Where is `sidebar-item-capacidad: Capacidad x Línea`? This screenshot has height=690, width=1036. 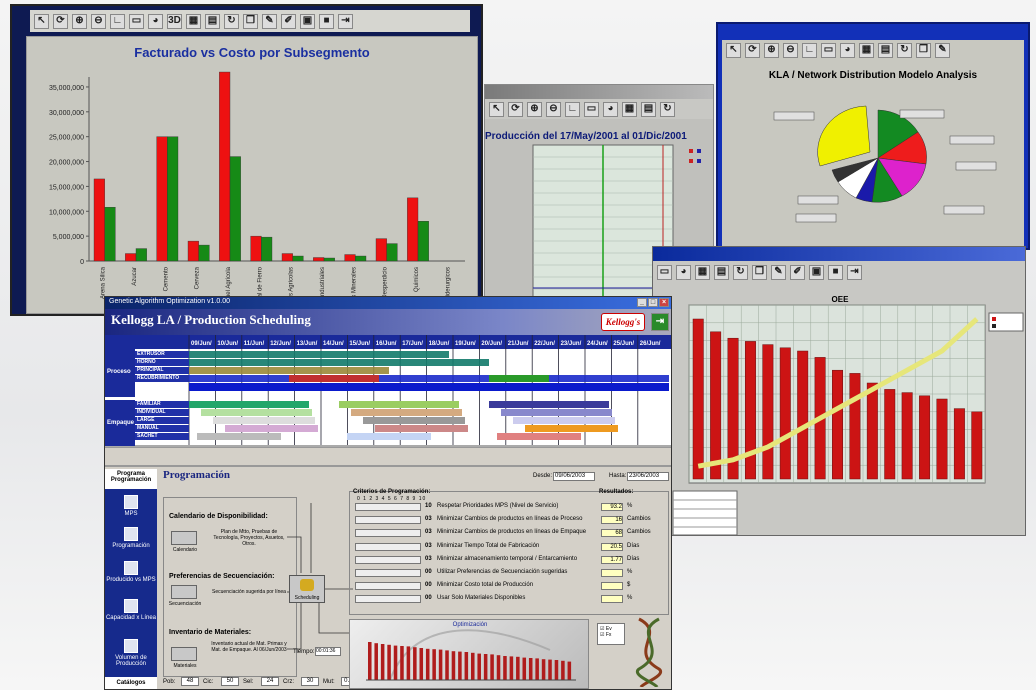
sidebar-item-capacidad: Capacidad x Línea is located at coordinates (131, 610).